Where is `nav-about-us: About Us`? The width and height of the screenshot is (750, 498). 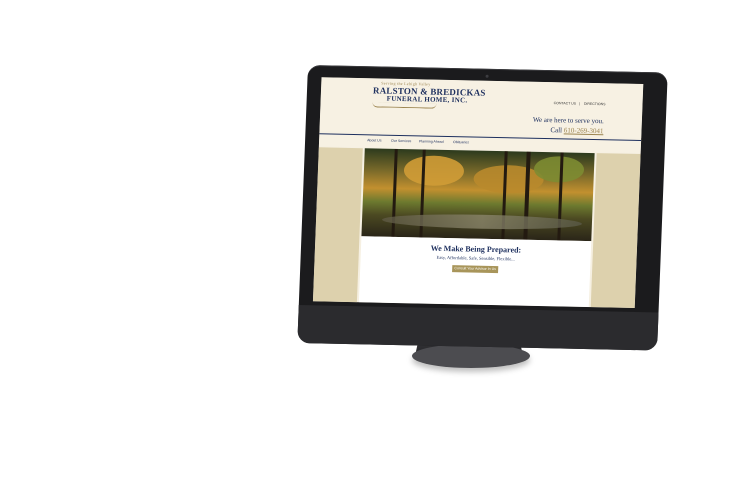 nav-about-us: About Us is located at coordinates (374, 140).